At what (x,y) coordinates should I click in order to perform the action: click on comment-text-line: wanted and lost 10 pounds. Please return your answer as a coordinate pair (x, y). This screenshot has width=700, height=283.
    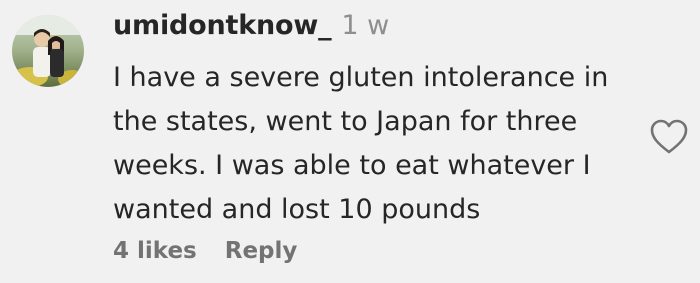
    Looking at the image, I should click on (297, 209).